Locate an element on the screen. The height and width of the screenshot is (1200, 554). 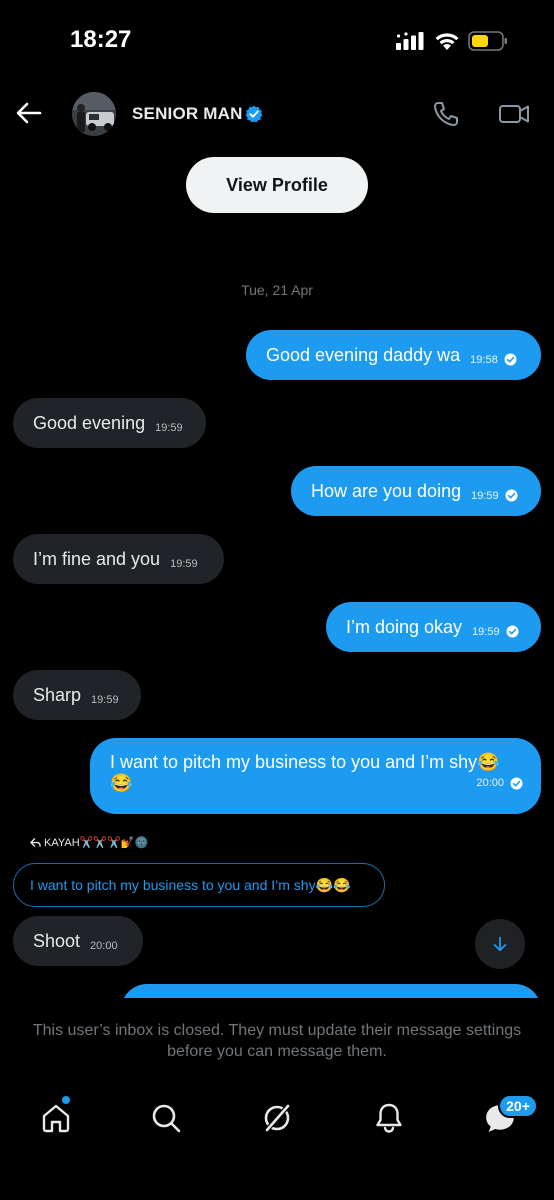
verified-badge-icon is located at coordinates (254, 114).